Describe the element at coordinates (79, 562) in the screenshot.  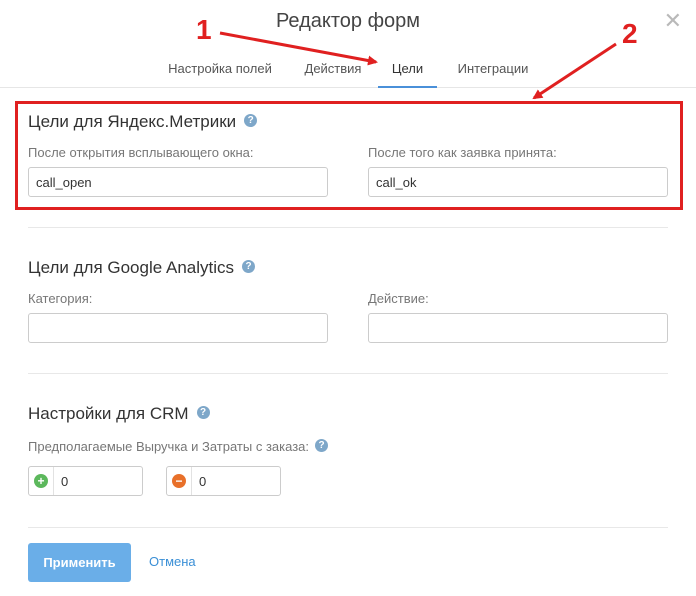
I see `apply-button: Применить` at that location.